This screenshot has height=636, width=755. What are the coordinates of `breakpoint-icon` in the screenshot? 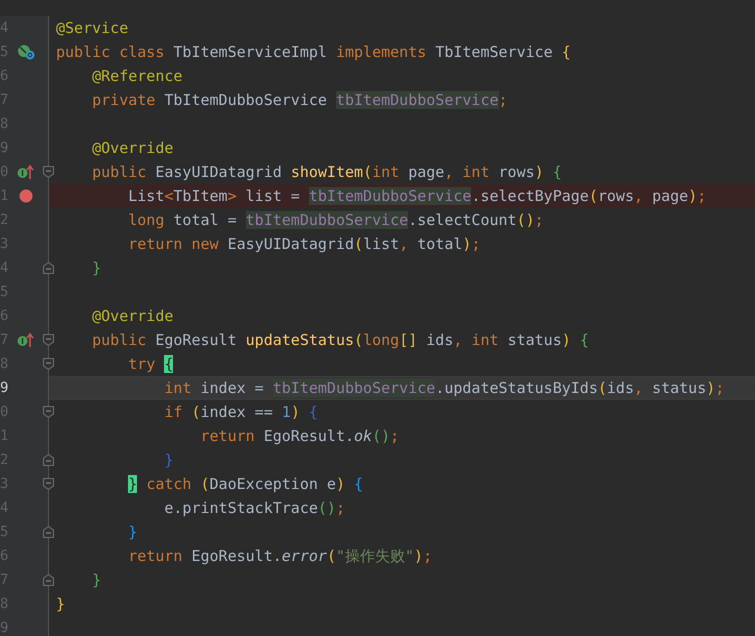 It's located at (26, 196).